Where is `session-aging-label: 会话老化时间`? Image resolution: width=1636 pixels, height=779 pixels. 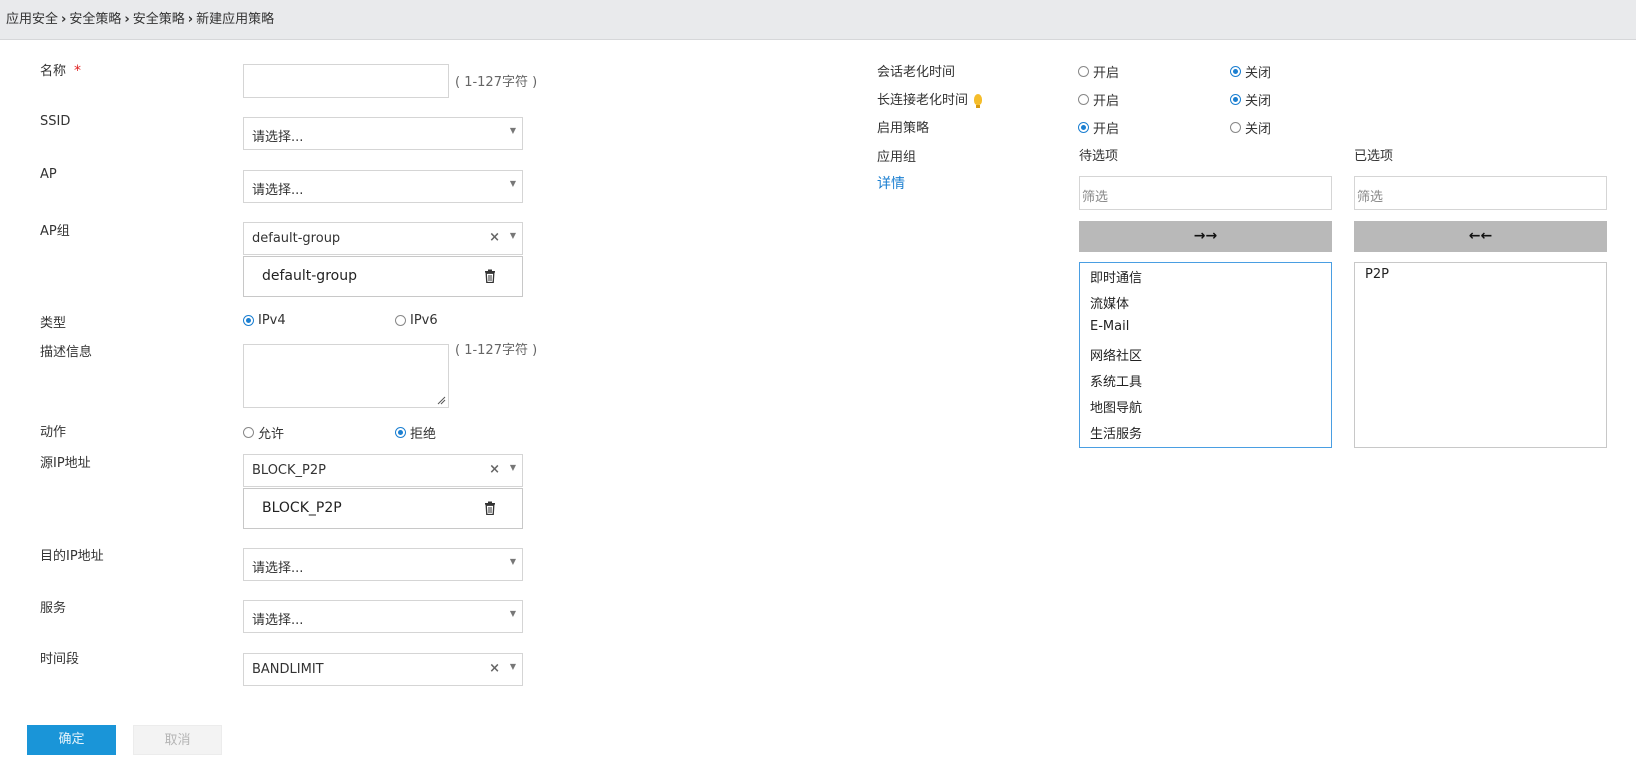
session-aging-label: 会话老化时间 is located at coordinates (916, 72).